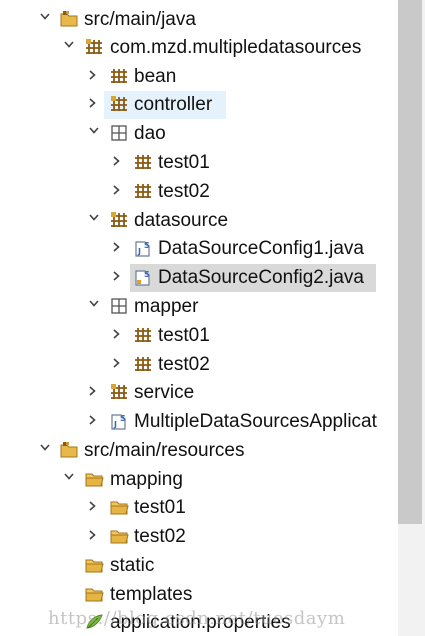  What do you see at coordinates (198, 393) in the screenshot?
I see `tree-item-service: service` at bounding box center [198, 393].